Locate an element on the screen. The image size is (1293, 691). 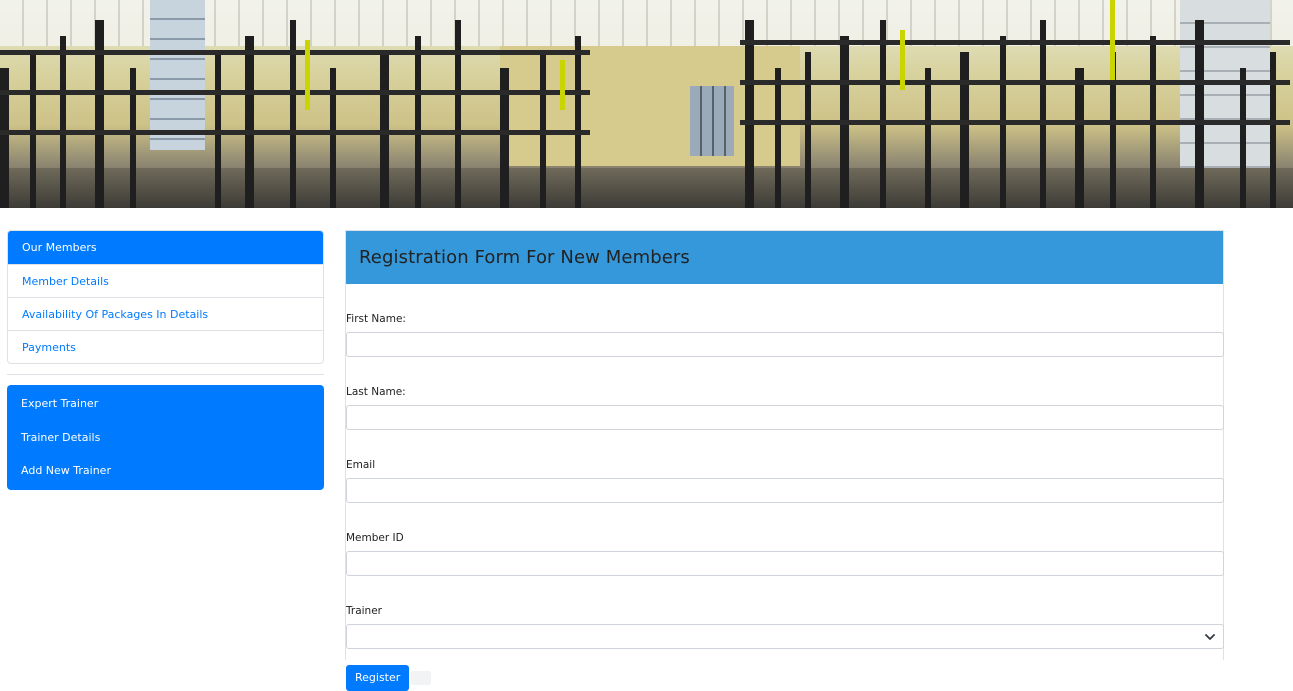
last-name-input is located at coordinates (785, 417).